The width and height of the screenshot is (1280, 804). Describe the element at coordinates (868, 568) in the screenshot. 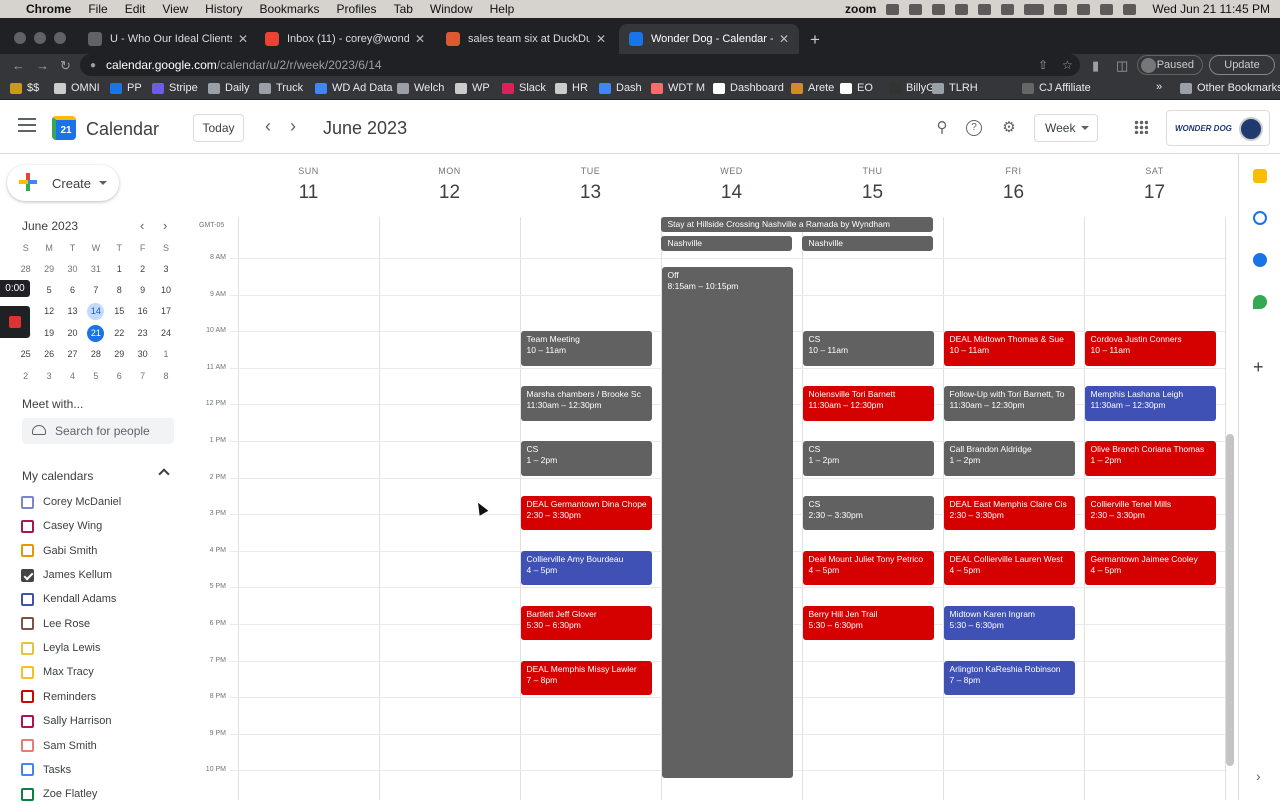

I see `calendar-event: Deal Mount Juliet Tony Petrico 4 – 5pm` at that location.